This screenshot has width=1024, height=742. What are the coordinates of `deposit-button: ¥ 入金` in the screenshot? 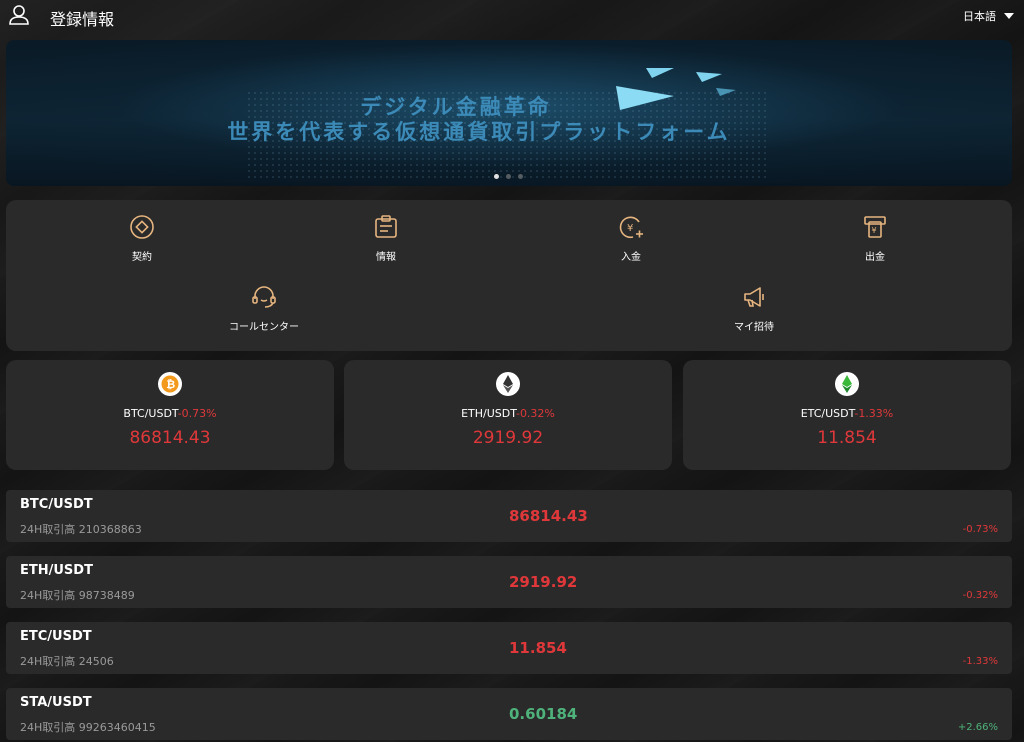 It's located at (631, 238).